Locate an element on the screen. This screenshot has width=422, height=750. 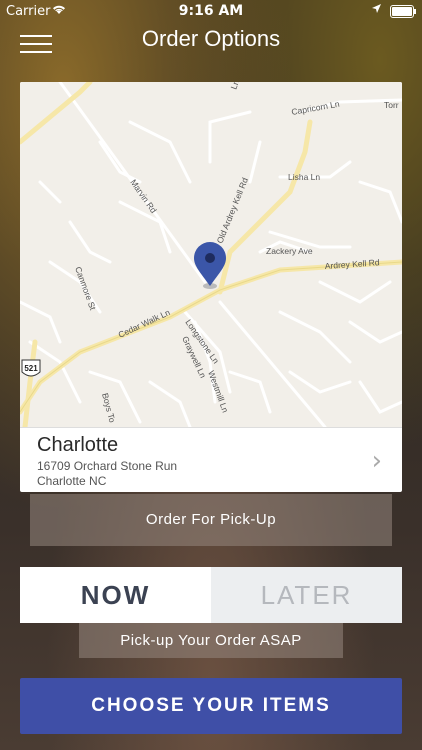
status-bar: Carrier 9:16 AM is located at coordinates (211, 11).